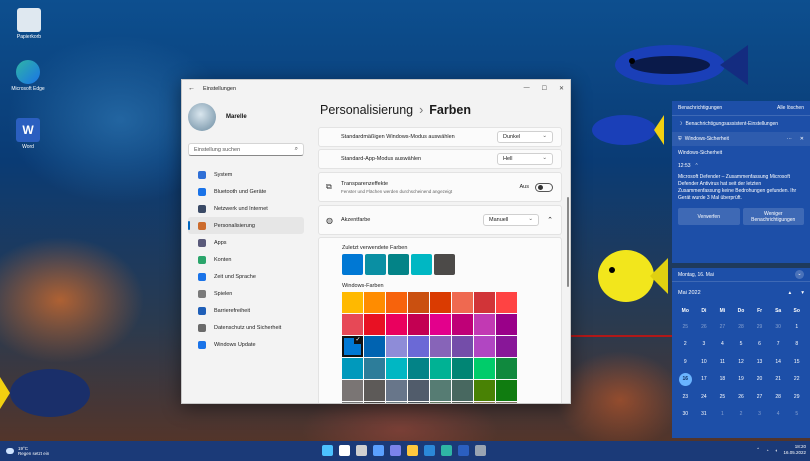  I want to click on app-mode-dropdown: Hell ⌄, so click(525, 159).